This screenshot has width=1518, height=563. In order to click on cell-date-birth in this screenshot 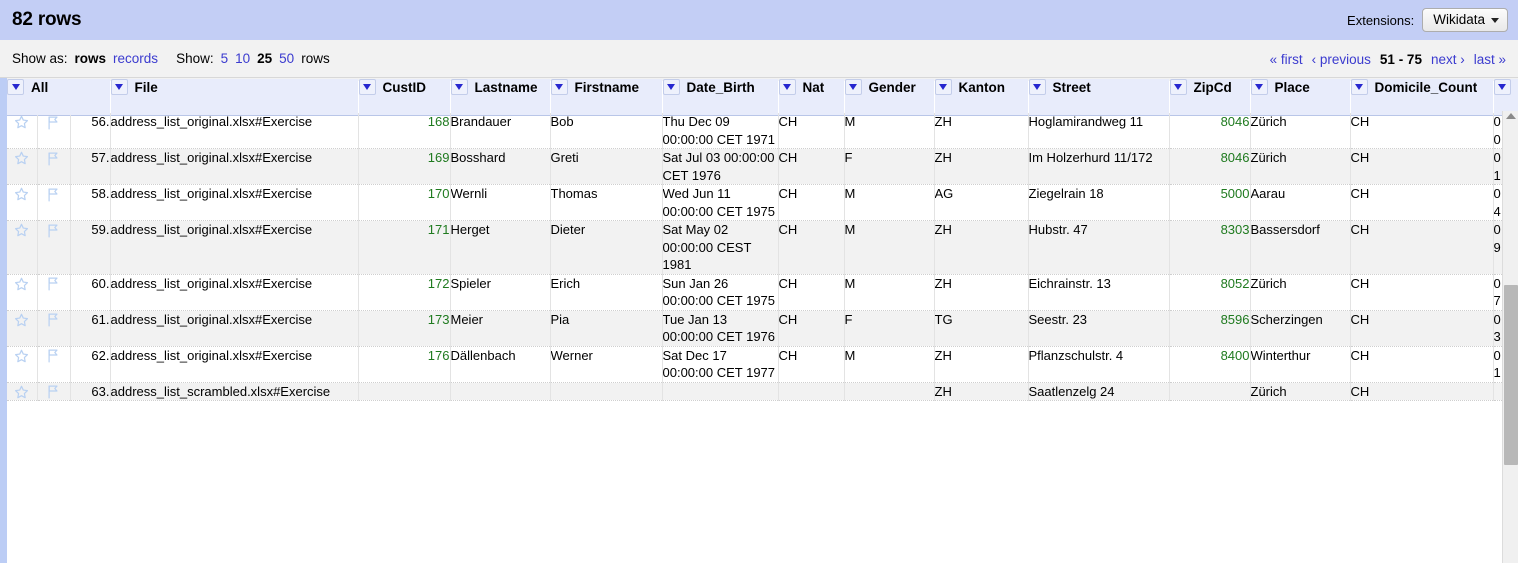, I will do `click(720, 392)`.